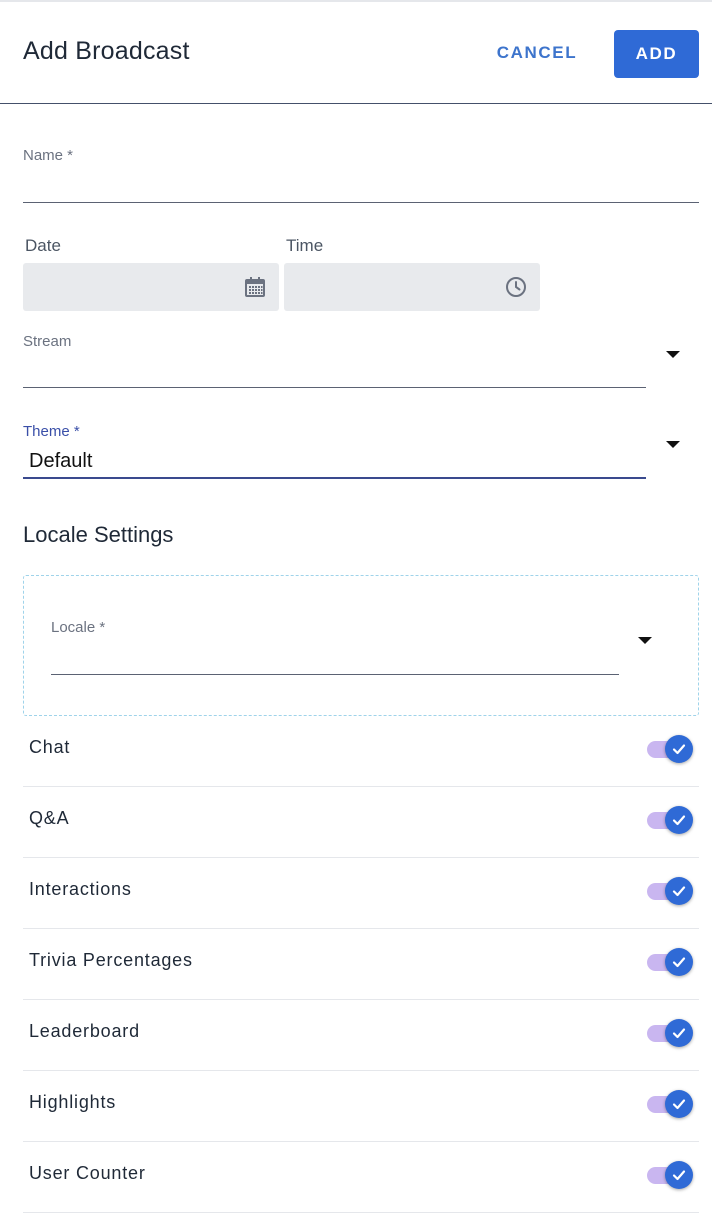 The image size is (712, 1228). Describe the element at coordinates (361, 751) in the screenshot. I see `toggle-row: Chat` at that location.